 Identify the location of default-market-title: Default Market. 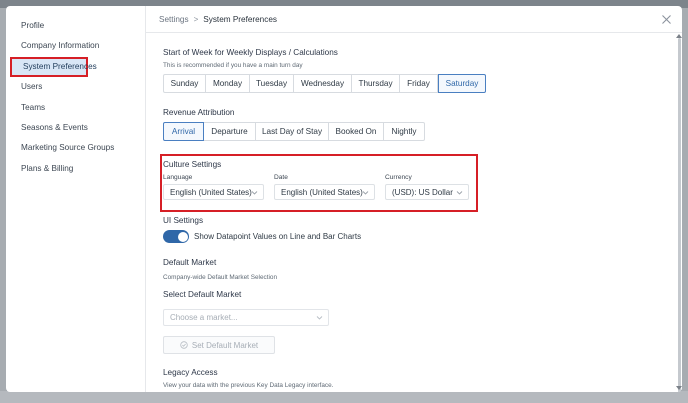
(190, 262).